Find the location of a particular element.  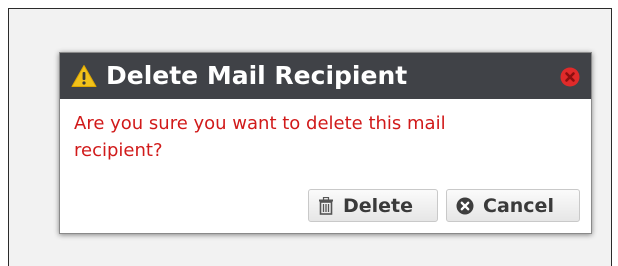

delete-button: Delete is located at coordinates (373, 205).